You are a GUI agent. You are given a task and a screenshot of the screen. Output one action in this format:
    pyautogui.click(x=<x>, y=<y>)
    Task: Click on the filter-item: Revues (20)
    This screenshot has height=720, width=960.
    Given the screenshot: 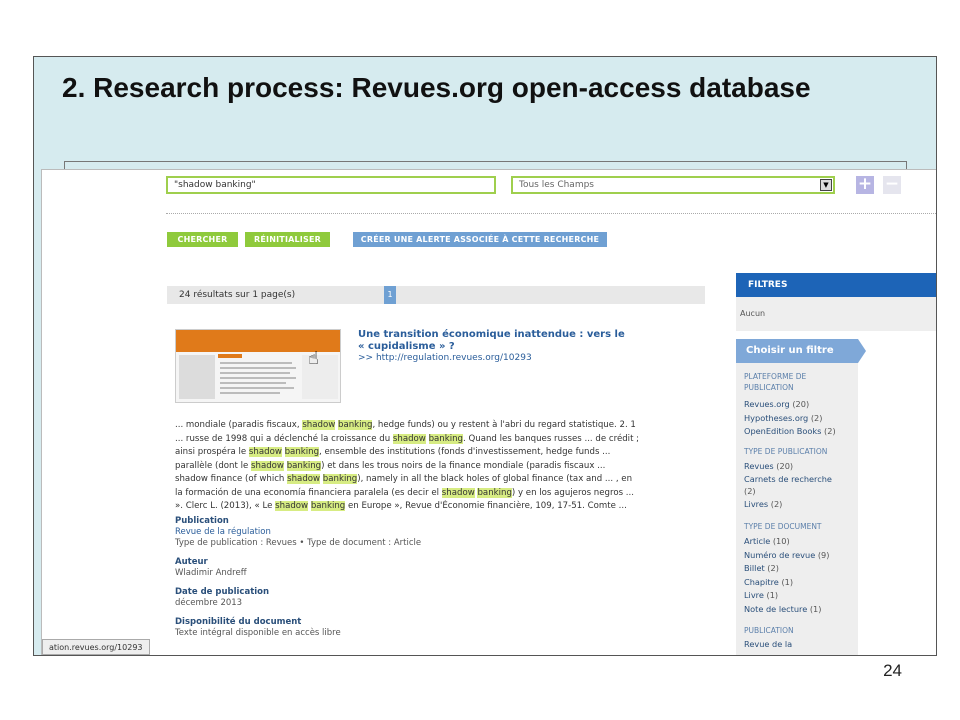 What is the action you would take?
    pyautogui.click(x=798, y=466)
    